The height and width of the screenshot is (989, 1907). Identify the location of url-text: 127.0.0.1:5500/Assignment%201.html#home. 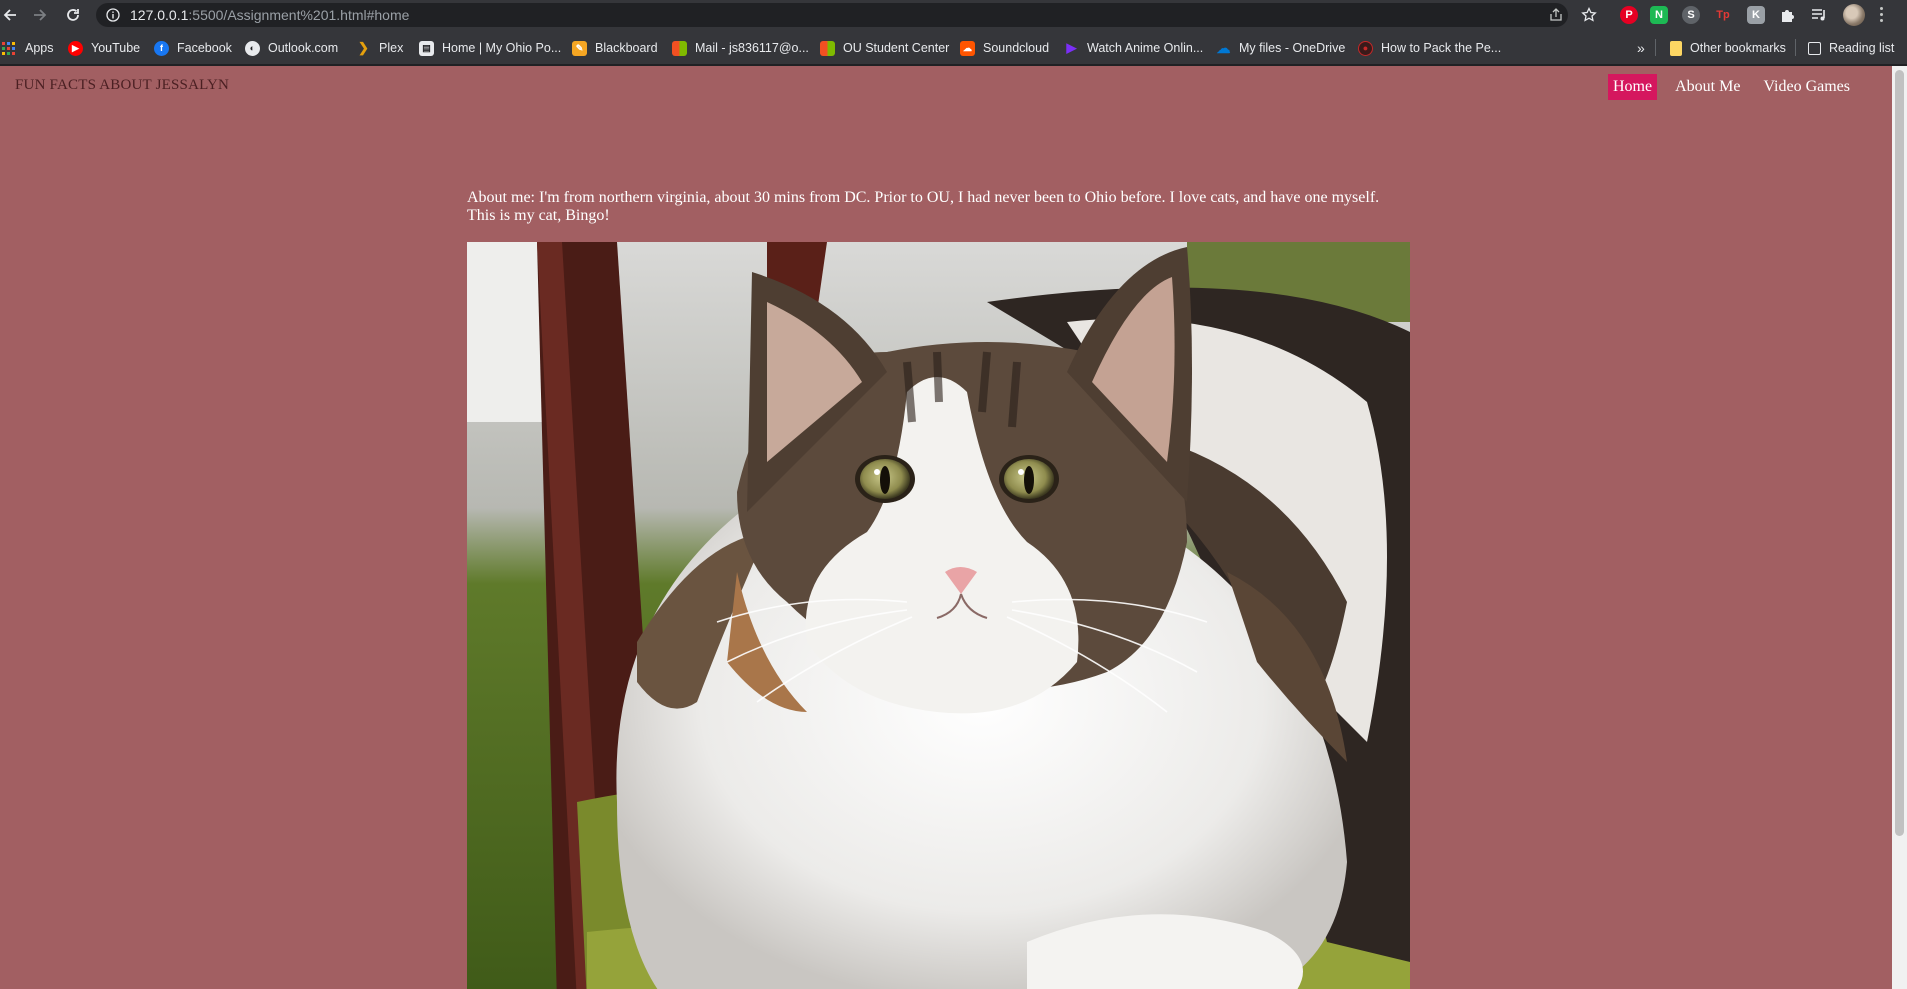
(269, 15).